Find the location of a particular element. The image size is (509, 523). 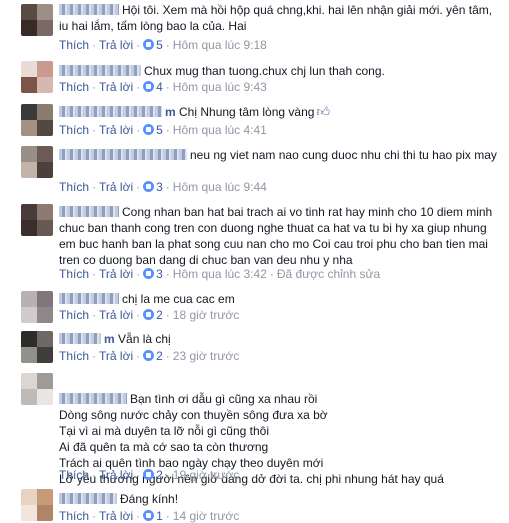

comment-time: Hôm qua lúc 3:42 is located at coordinates (220, 274).